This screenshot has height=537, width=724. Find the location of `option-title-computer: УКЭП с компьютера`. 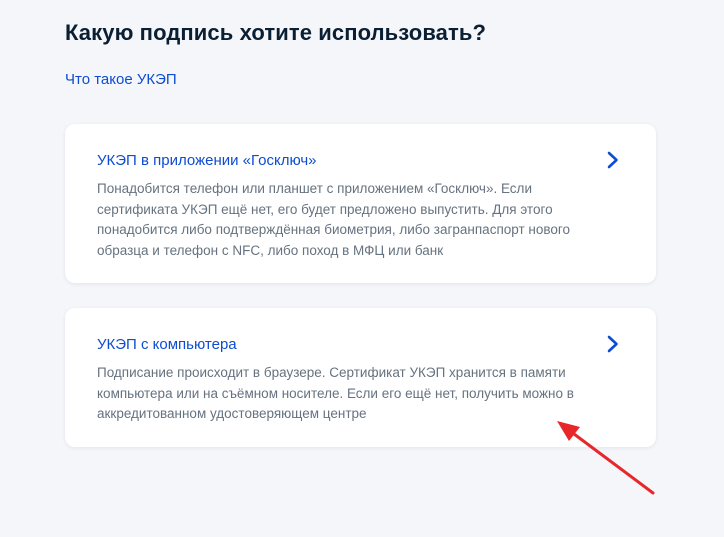

option-title-computer: УКЭП с компьютера is located at coordinates (167, 344).